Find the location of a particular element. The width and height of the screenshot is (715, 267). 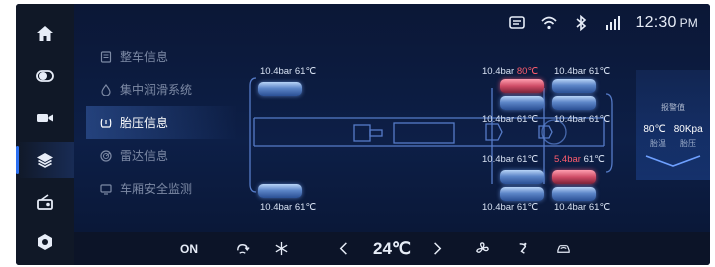

tire-rear1-outer-left is located at coordinates (522, 86).